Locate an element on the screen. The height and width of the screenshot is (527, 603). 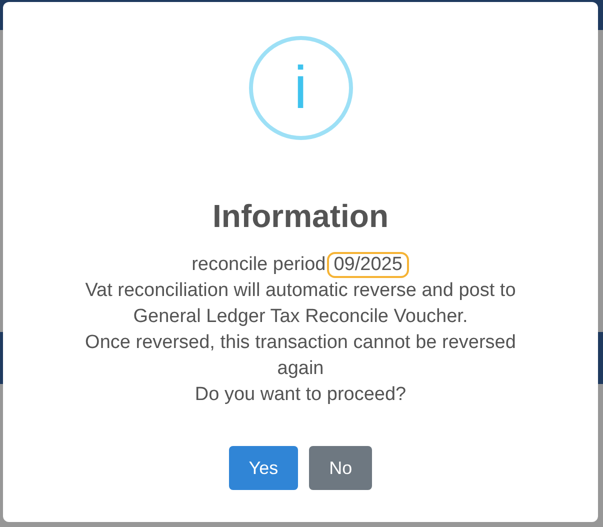
message-text: Do you want to proceed? is located at coordinates (300, 395).